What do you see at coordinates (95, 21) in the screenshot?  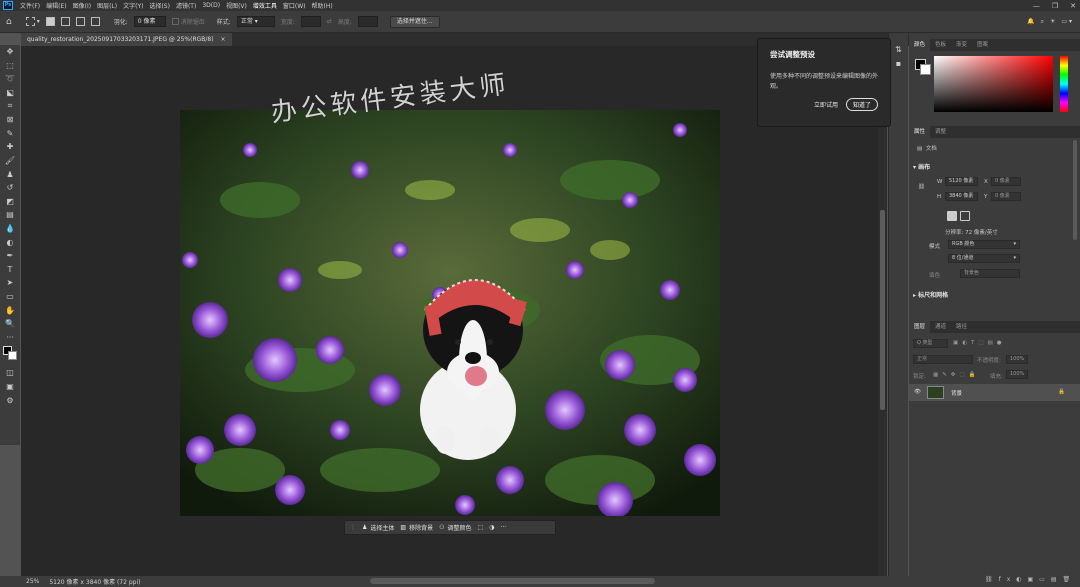 I see `intersect-selection-icon` at bounding box center [95, 21].